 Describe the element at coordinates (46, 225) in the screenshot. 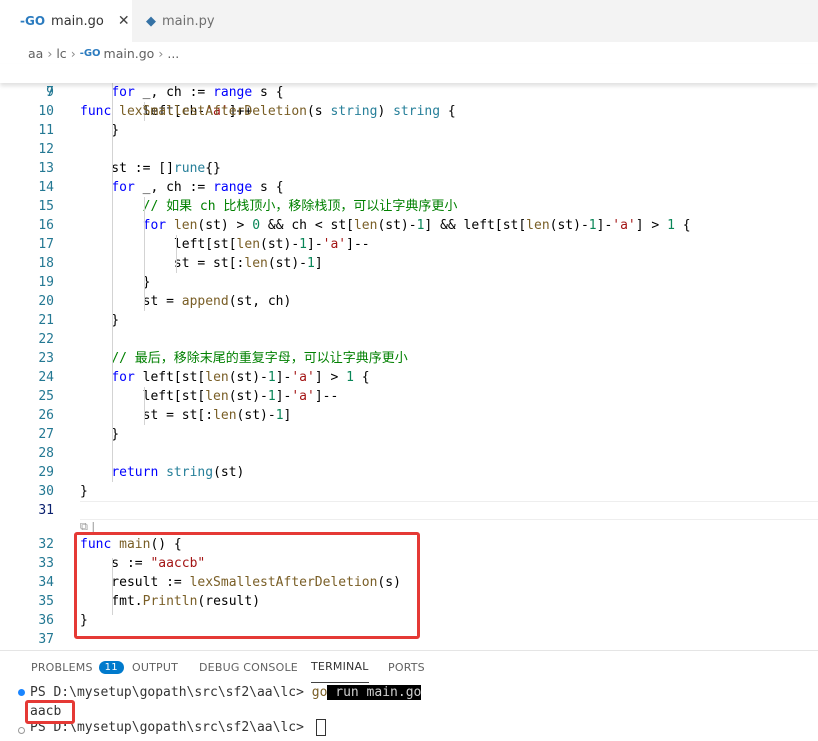

I see `line-number: 16` at that location.